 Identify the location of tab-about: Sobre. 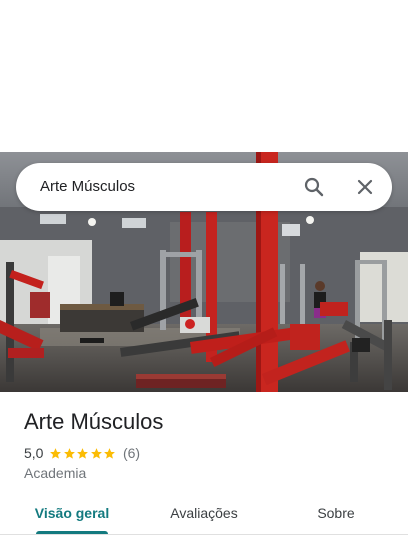
(336, 514).